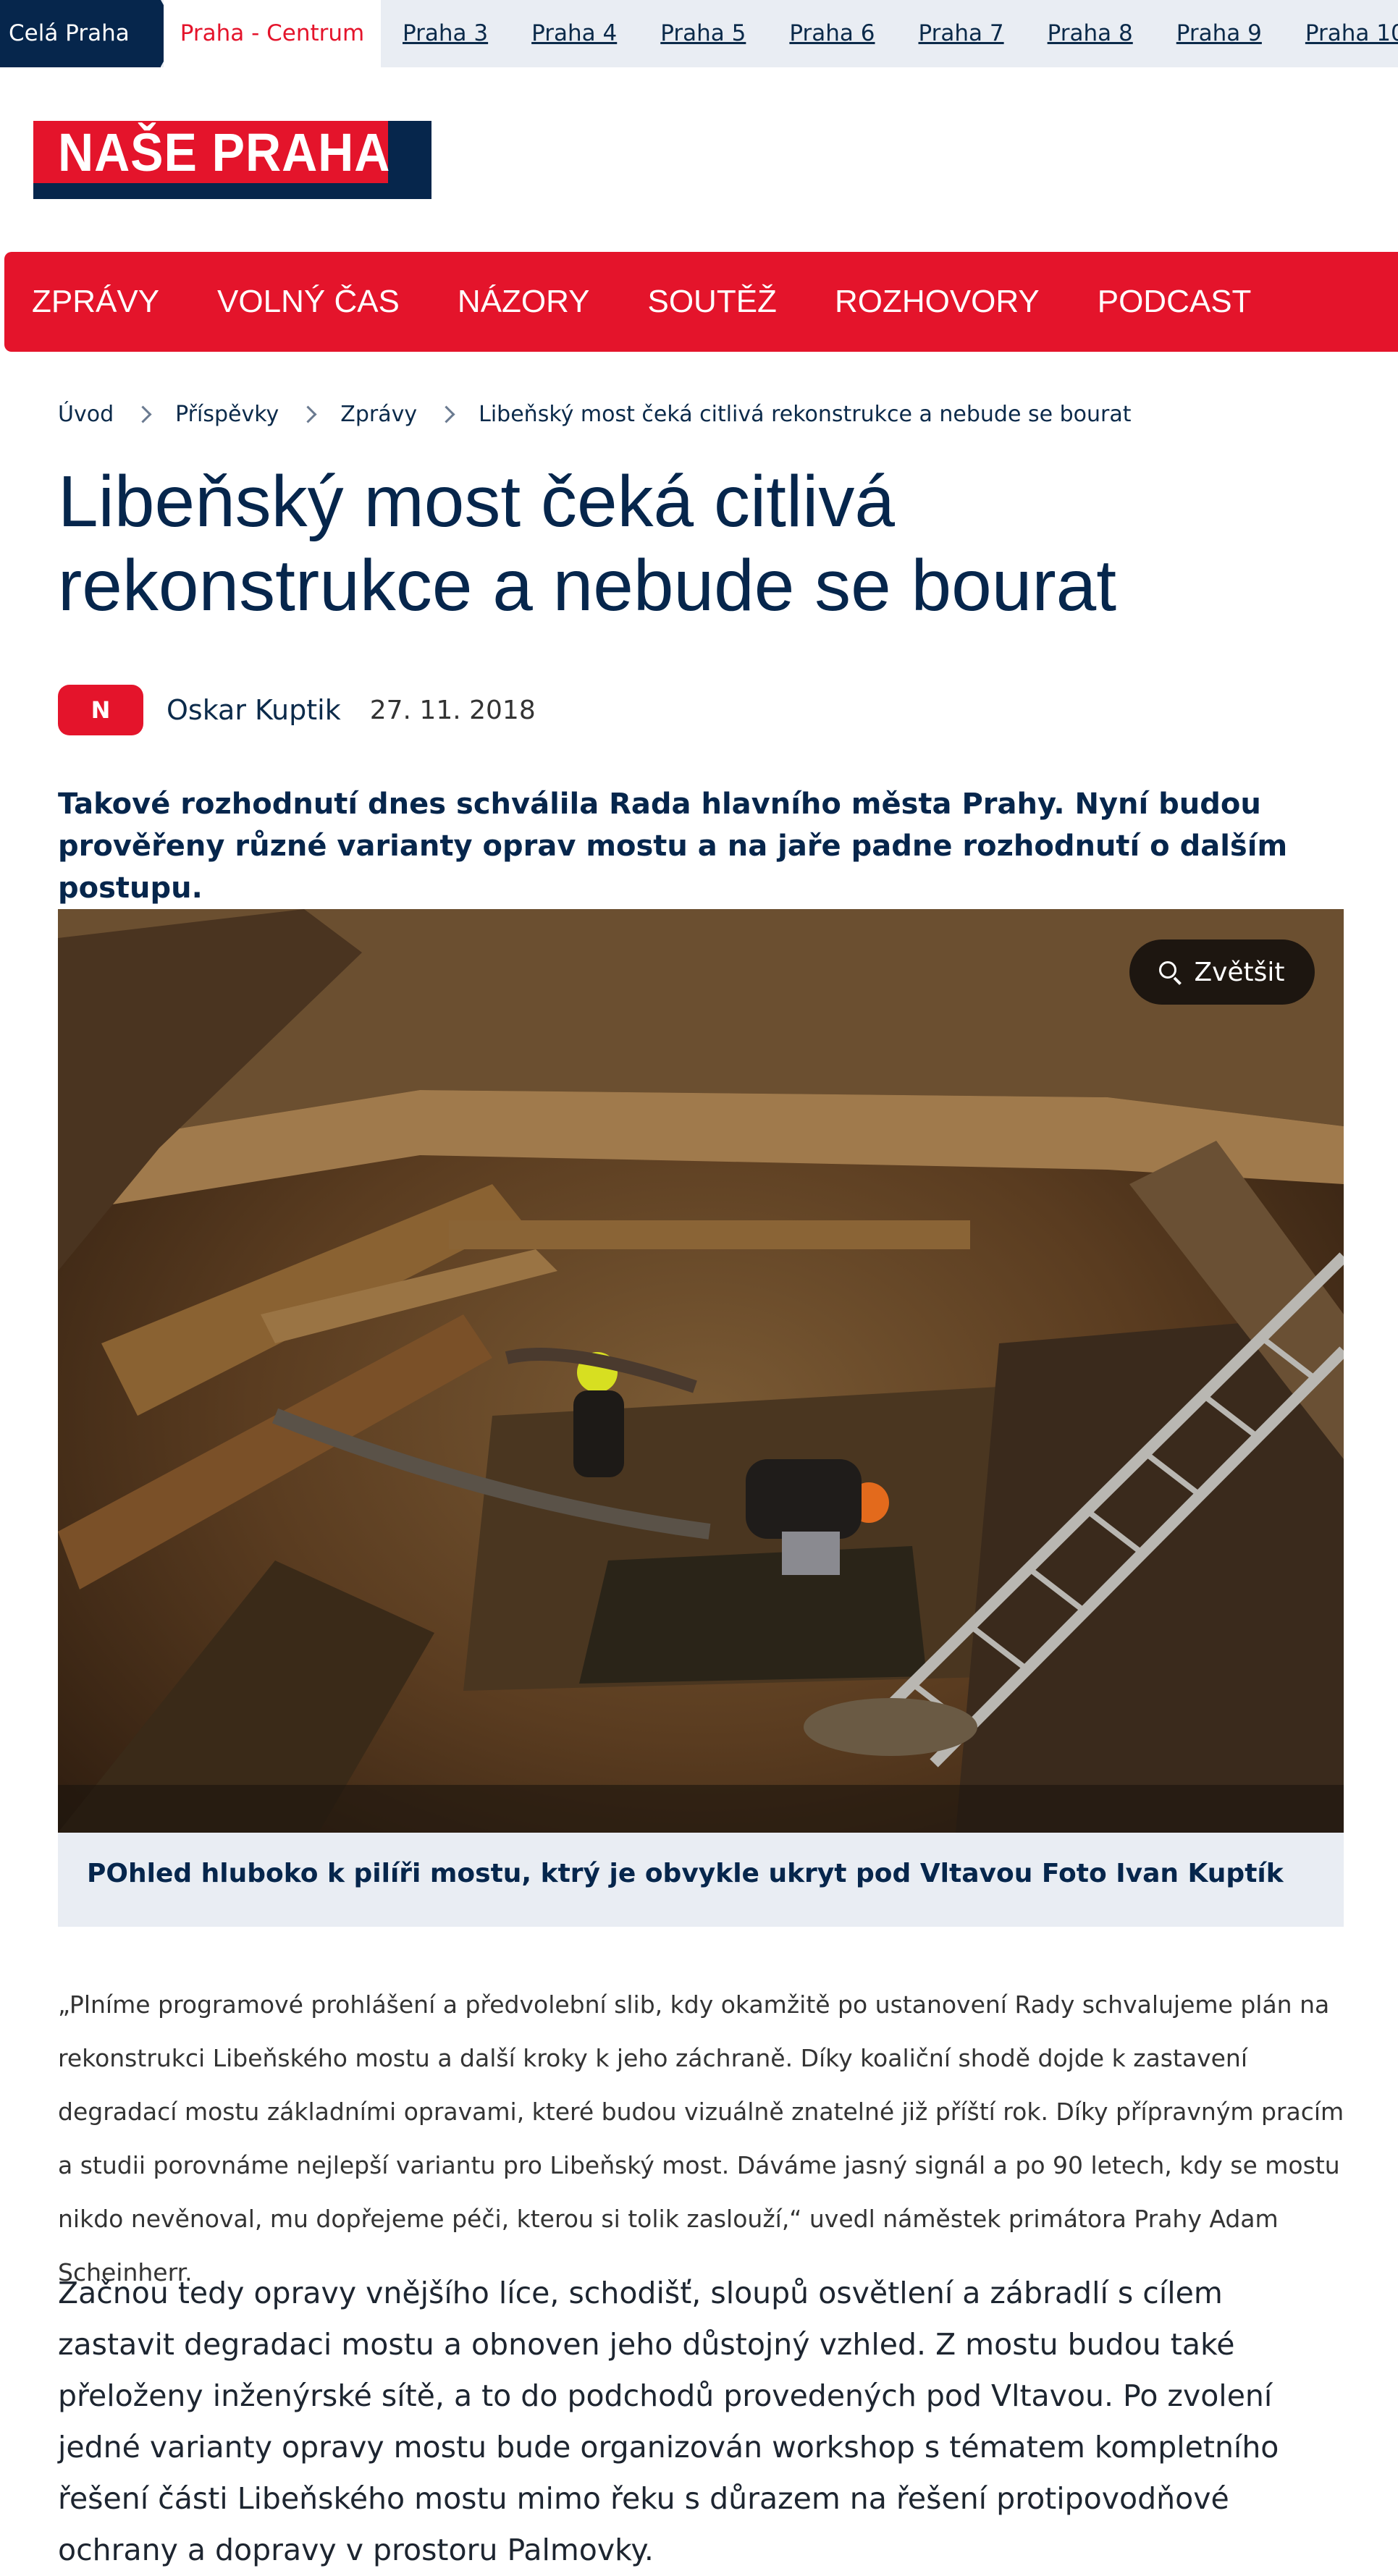 Image resolution: width=1398 pixels, height=2576 pixels. I want to click on zoom-button: Zvětšit, so click(1222, 972).